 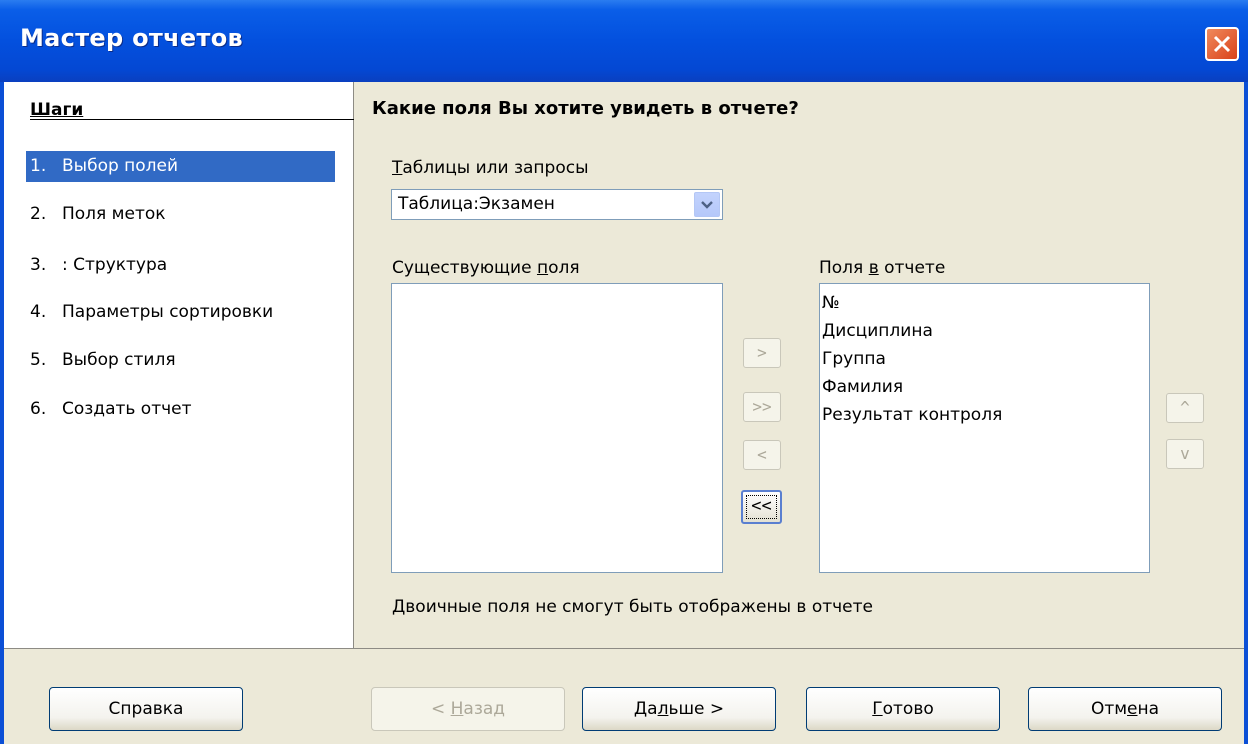 I want to click on step-sort-options: 4. Параметры сортировки, so click(x=180, y=312).